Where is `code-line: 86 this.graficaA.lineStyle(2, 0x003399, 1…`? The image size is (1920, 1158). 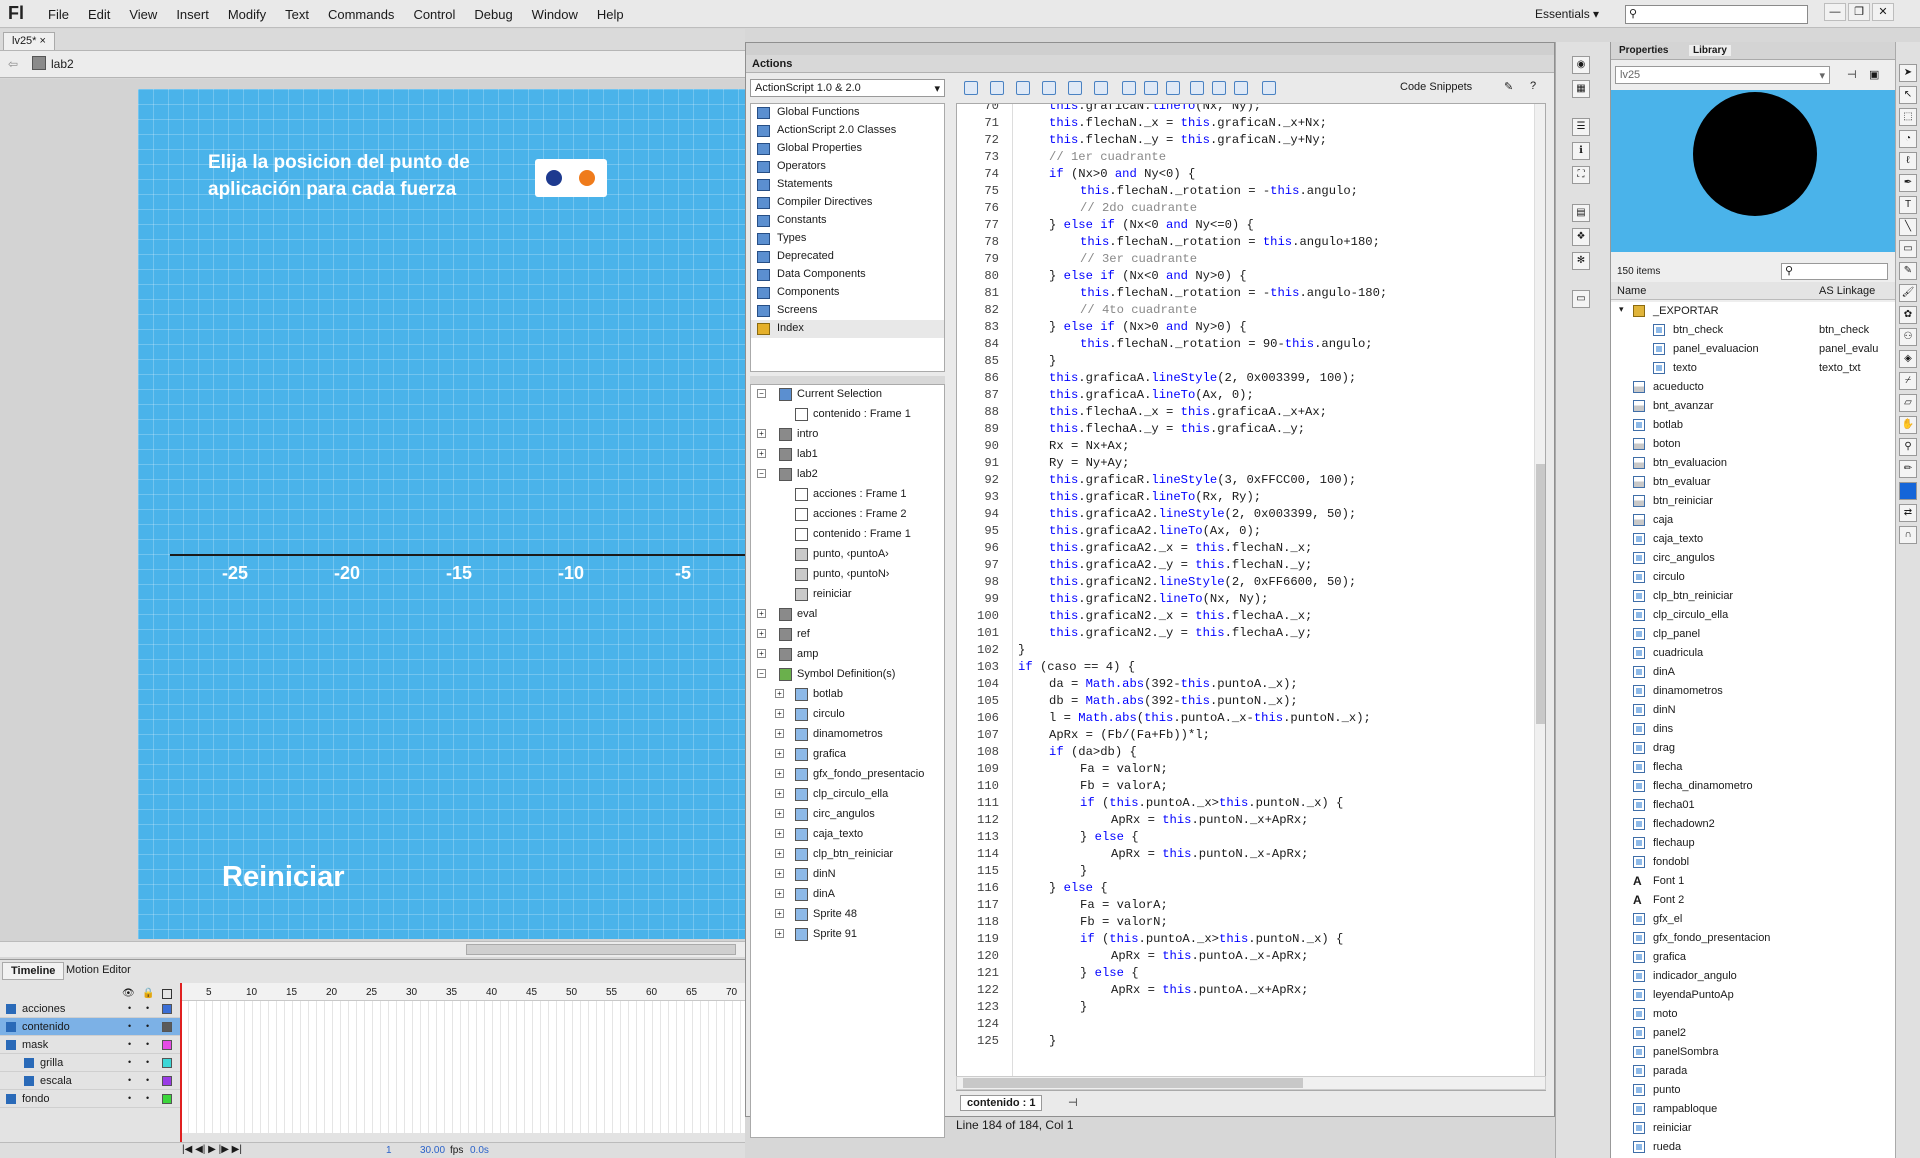
code-line: 86 this.graficaA.lineStyle(2, 0x003399, 1… is located at coordinates (1242, 378).